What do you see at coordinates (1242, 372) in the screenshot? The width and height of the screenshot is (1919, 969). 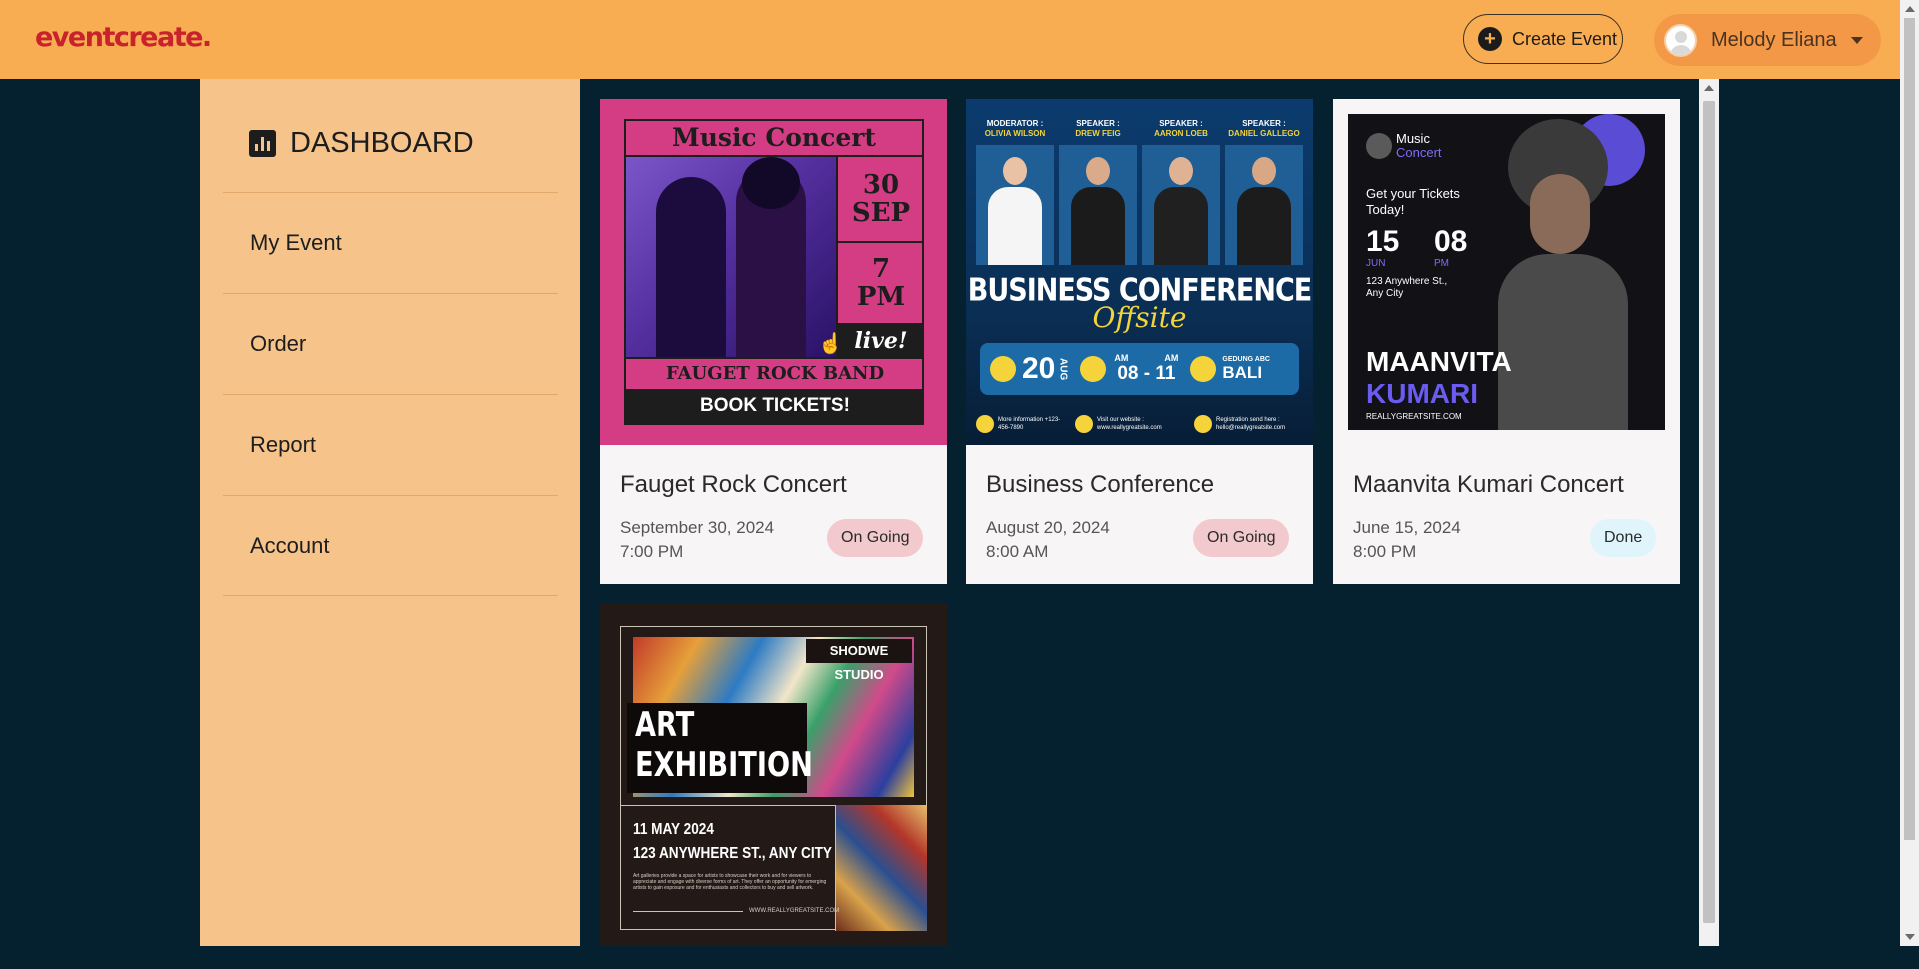 I see `poster-venue: BALI` at bounding box center [1242, 372].